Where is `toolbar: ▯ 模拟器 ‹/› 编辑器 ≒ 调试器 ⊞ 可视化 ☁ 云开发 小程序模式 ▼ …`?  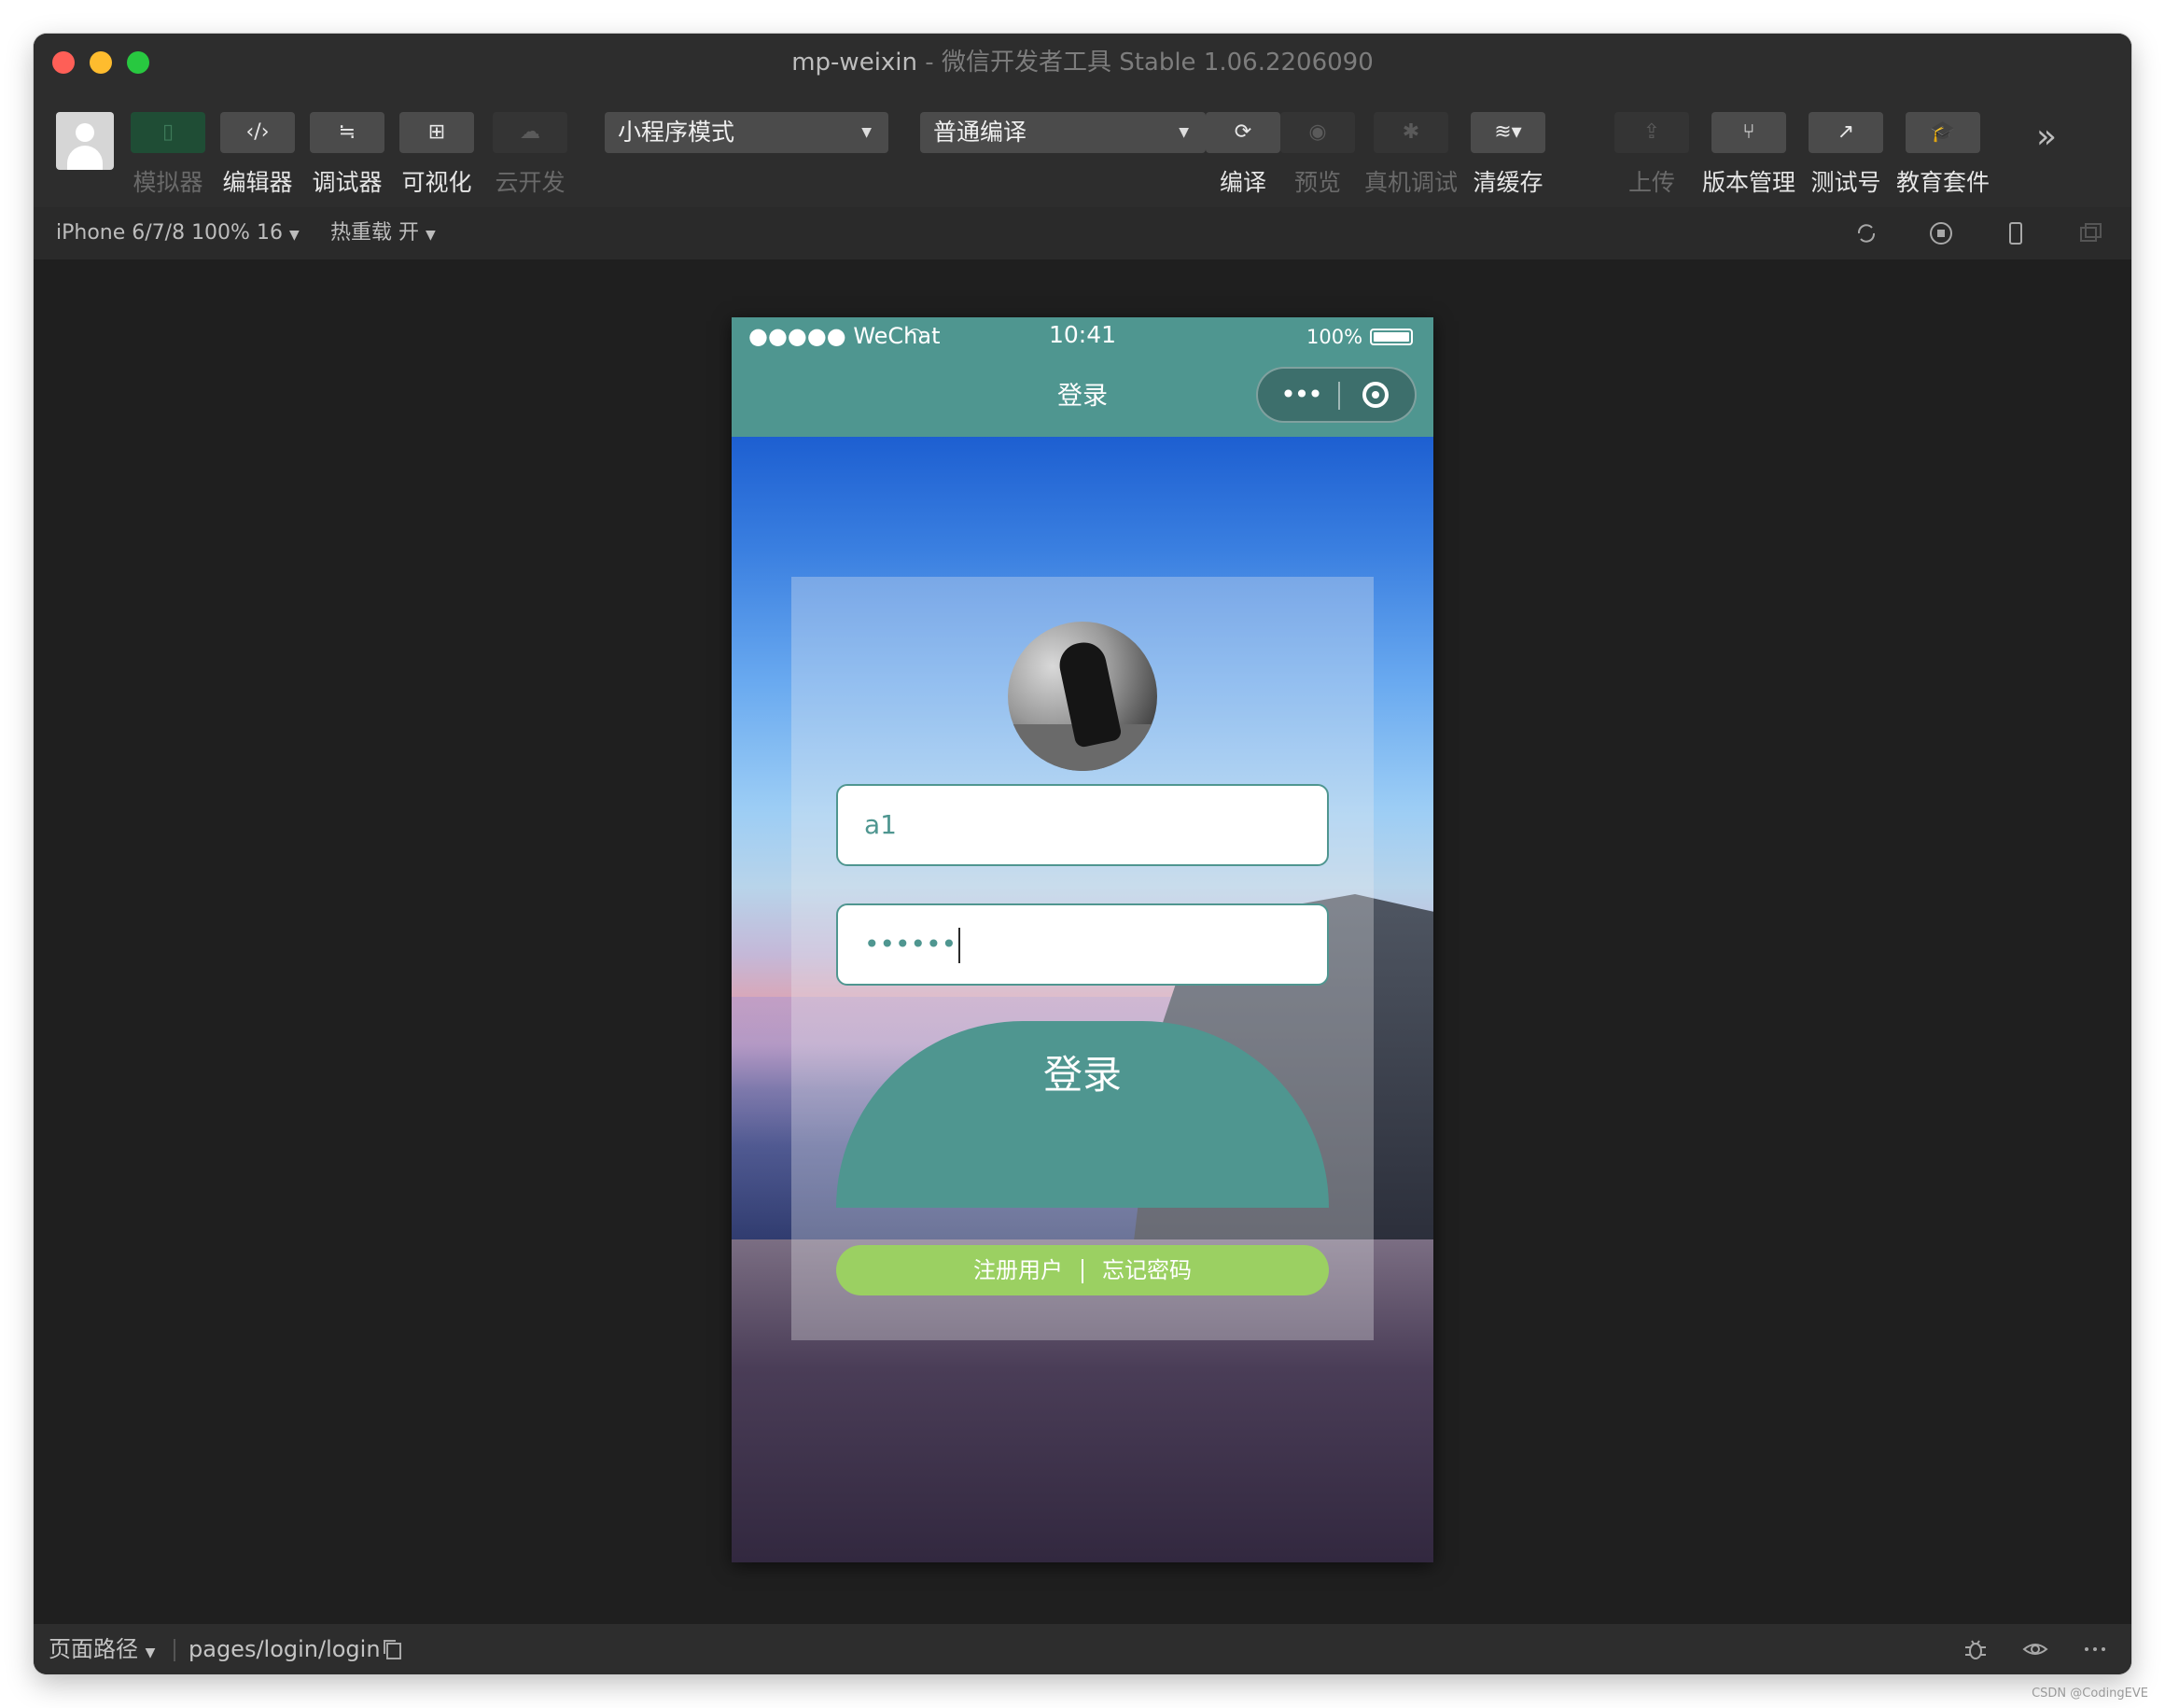 toolbar: ▯ 模拟器 ‹/› 编辑器 ≒ 调试器 ⊞ 可视化 ☁ 云开发 小程序模式 ▼ … is located at coordinates (1082, 149).